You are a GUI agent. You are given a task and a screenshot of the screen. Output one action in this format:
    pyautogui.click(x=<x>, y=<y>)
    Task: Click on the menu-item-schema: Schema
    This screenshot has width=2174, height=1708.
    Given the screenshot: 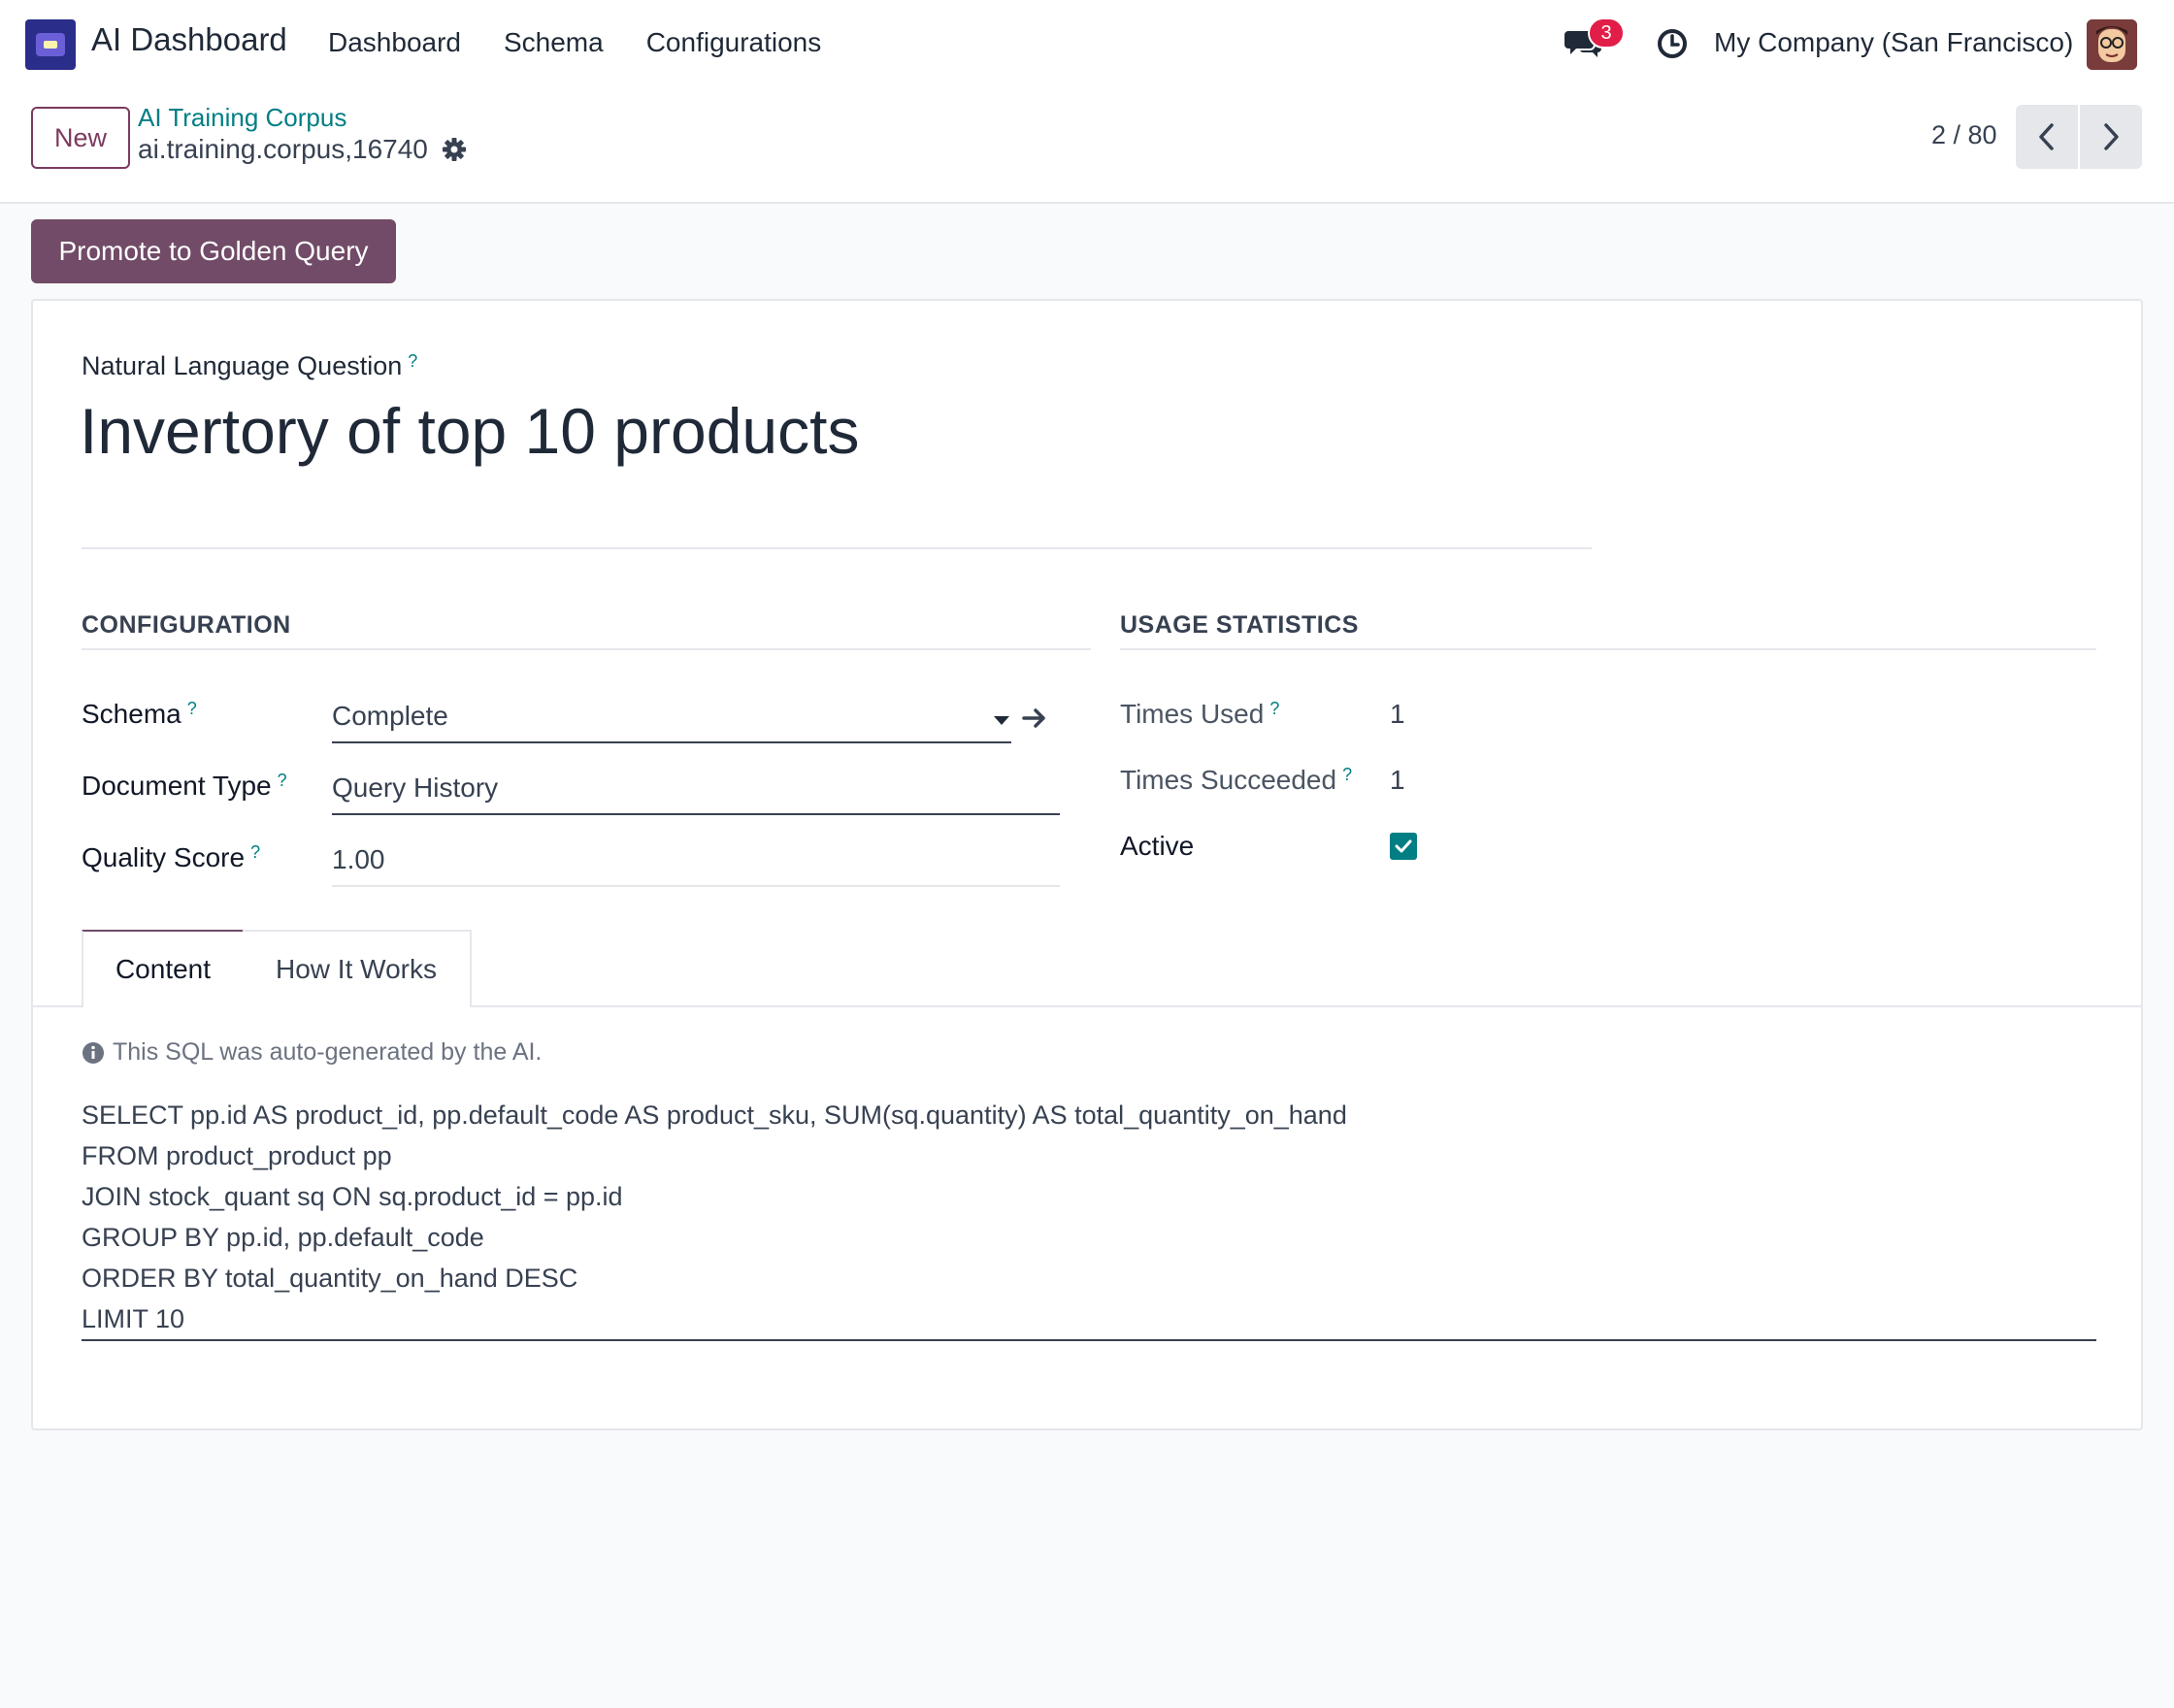 What is the action you would take?
    pyautogui.click(x=554, y=42)
    